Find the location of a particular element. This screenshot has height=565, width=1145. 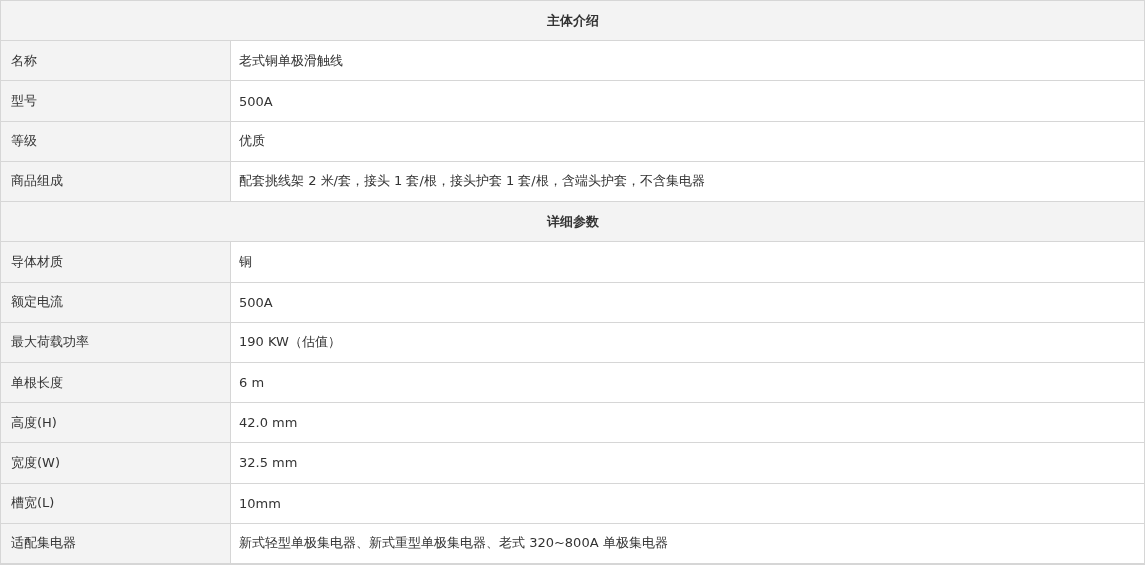

label-cell: 名称 is located at coordinates (116, 61).